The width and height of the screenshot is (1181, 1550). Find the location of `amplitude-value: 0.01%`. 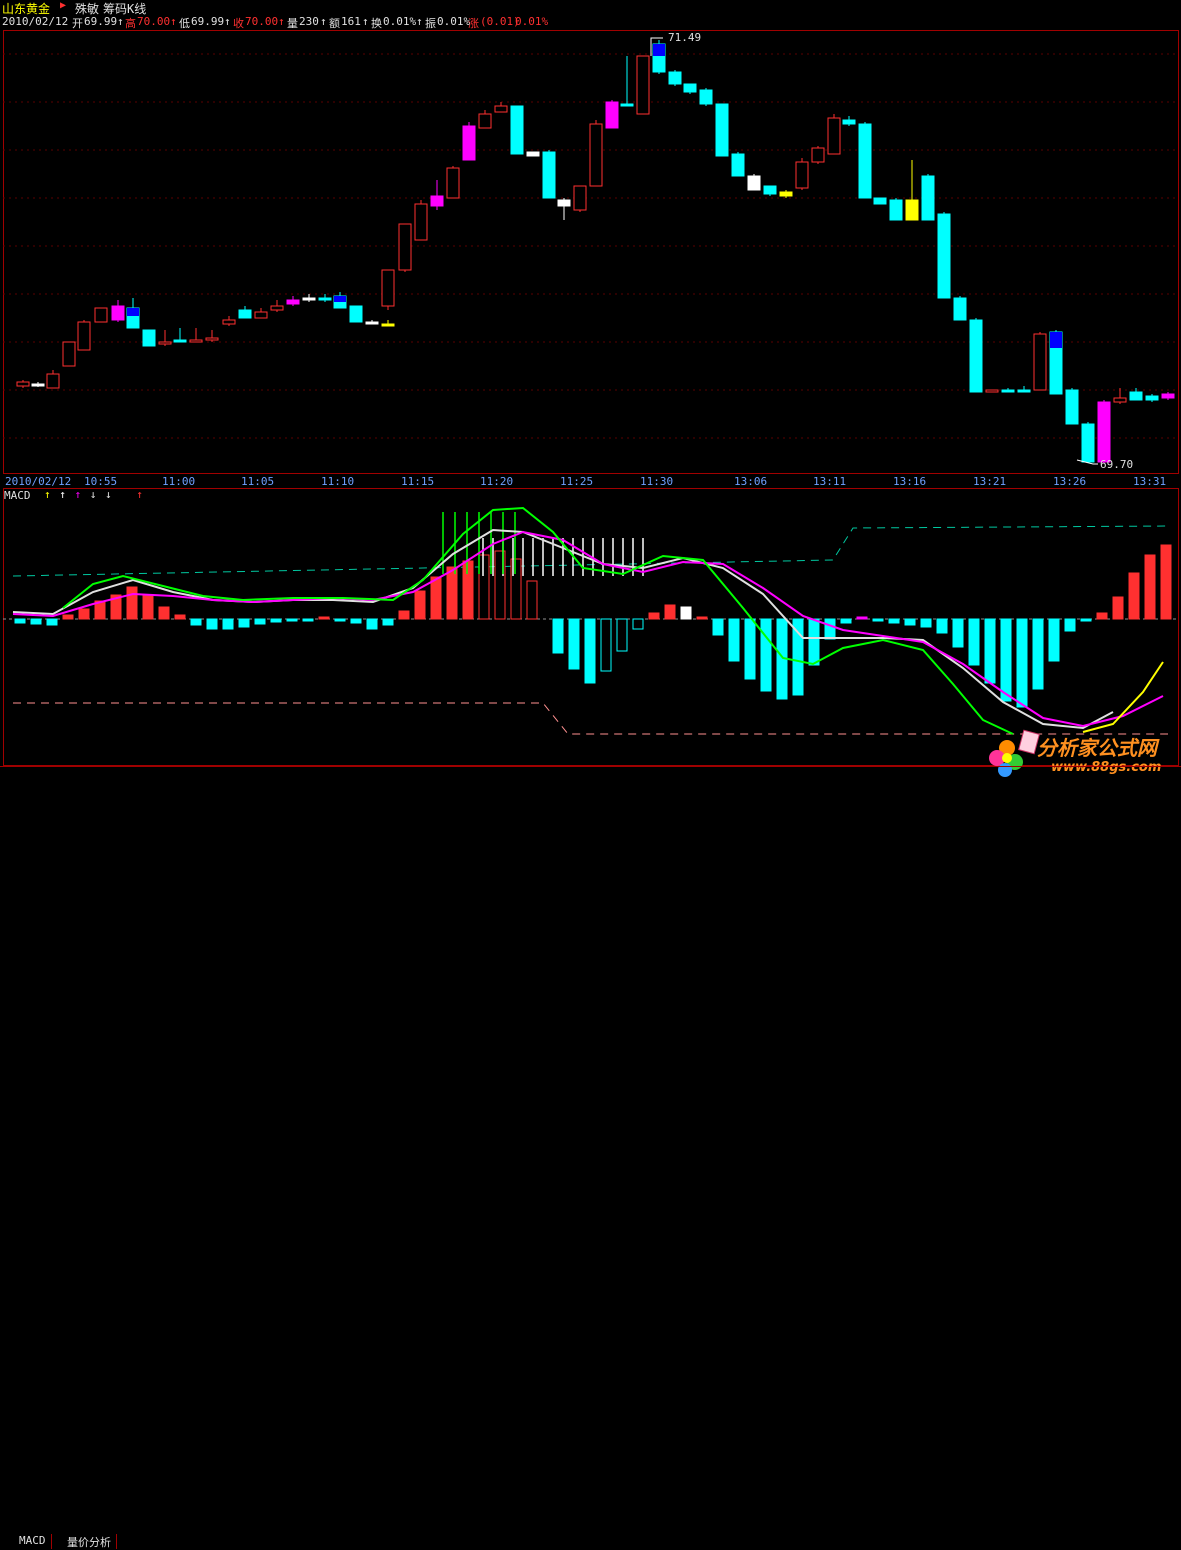

amplitude-value: 0.01% is located at coordinates (454, 21).